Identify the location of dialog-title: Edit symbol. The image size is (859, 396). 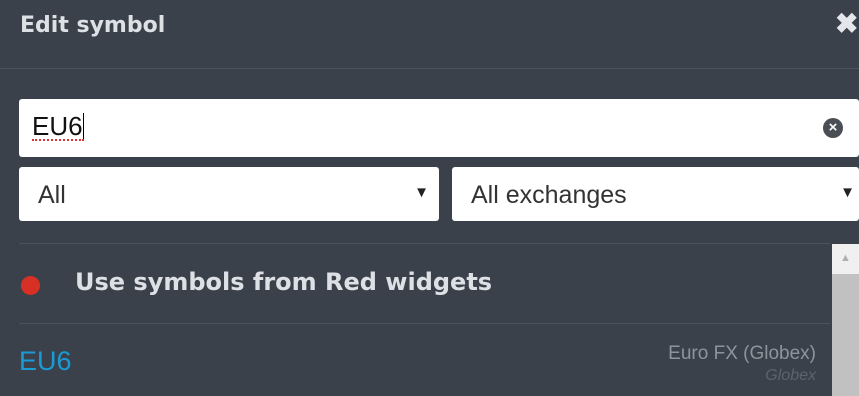
(93, 25).